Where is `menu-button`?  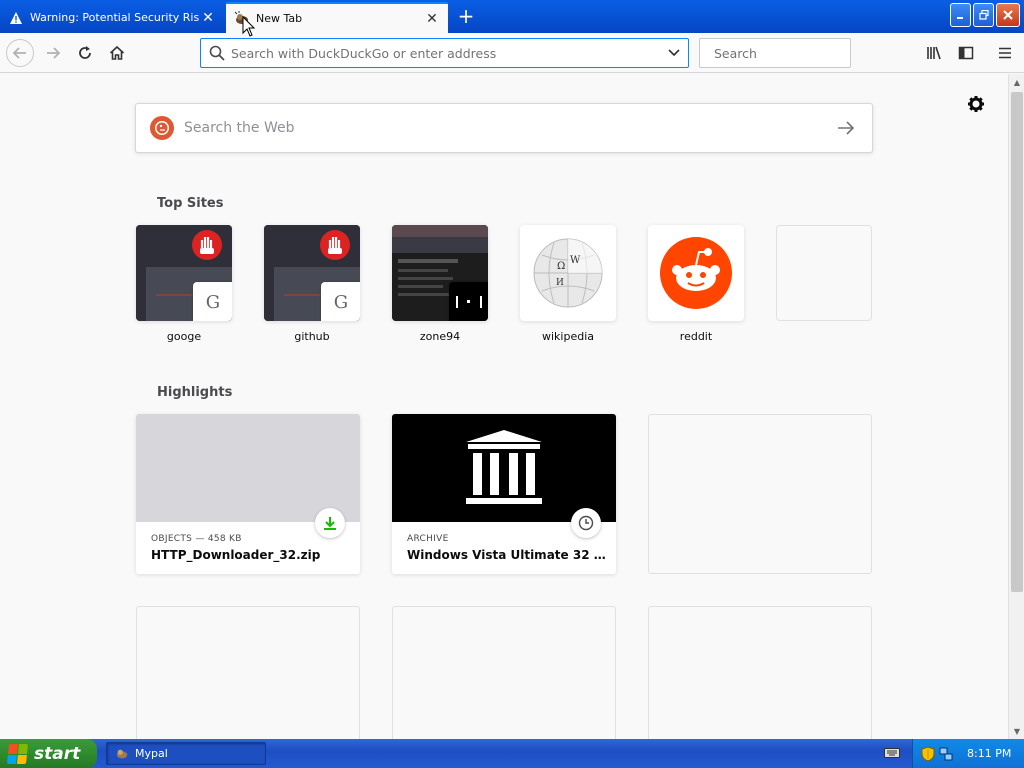
menu-button is located at coordinates (1005, 53).